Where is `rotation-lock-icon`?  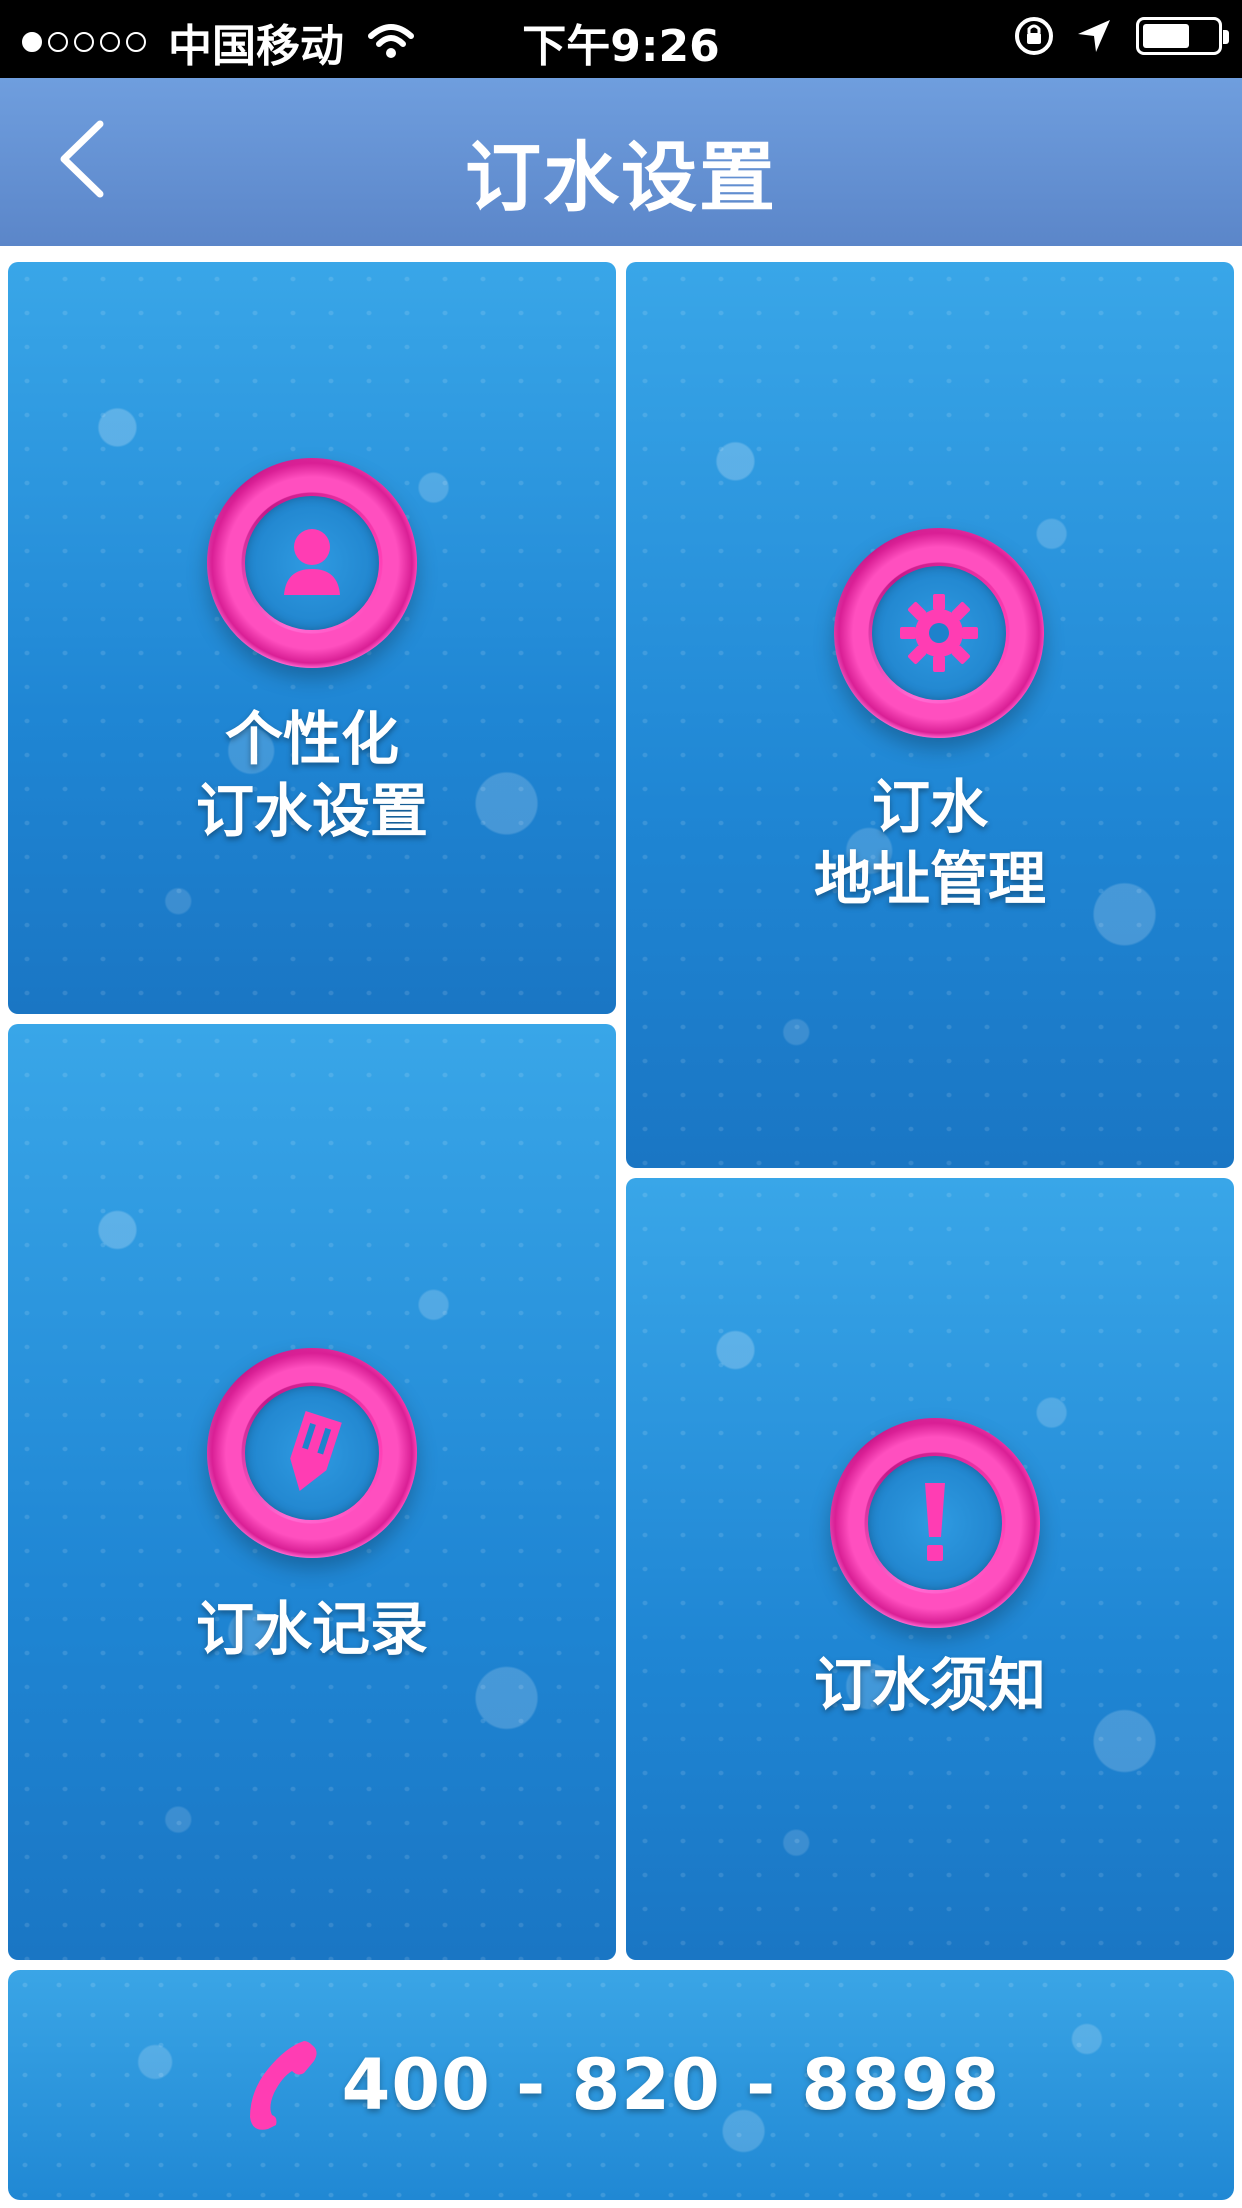
rotation-lock-icon is located at coordinates (1034, 36).